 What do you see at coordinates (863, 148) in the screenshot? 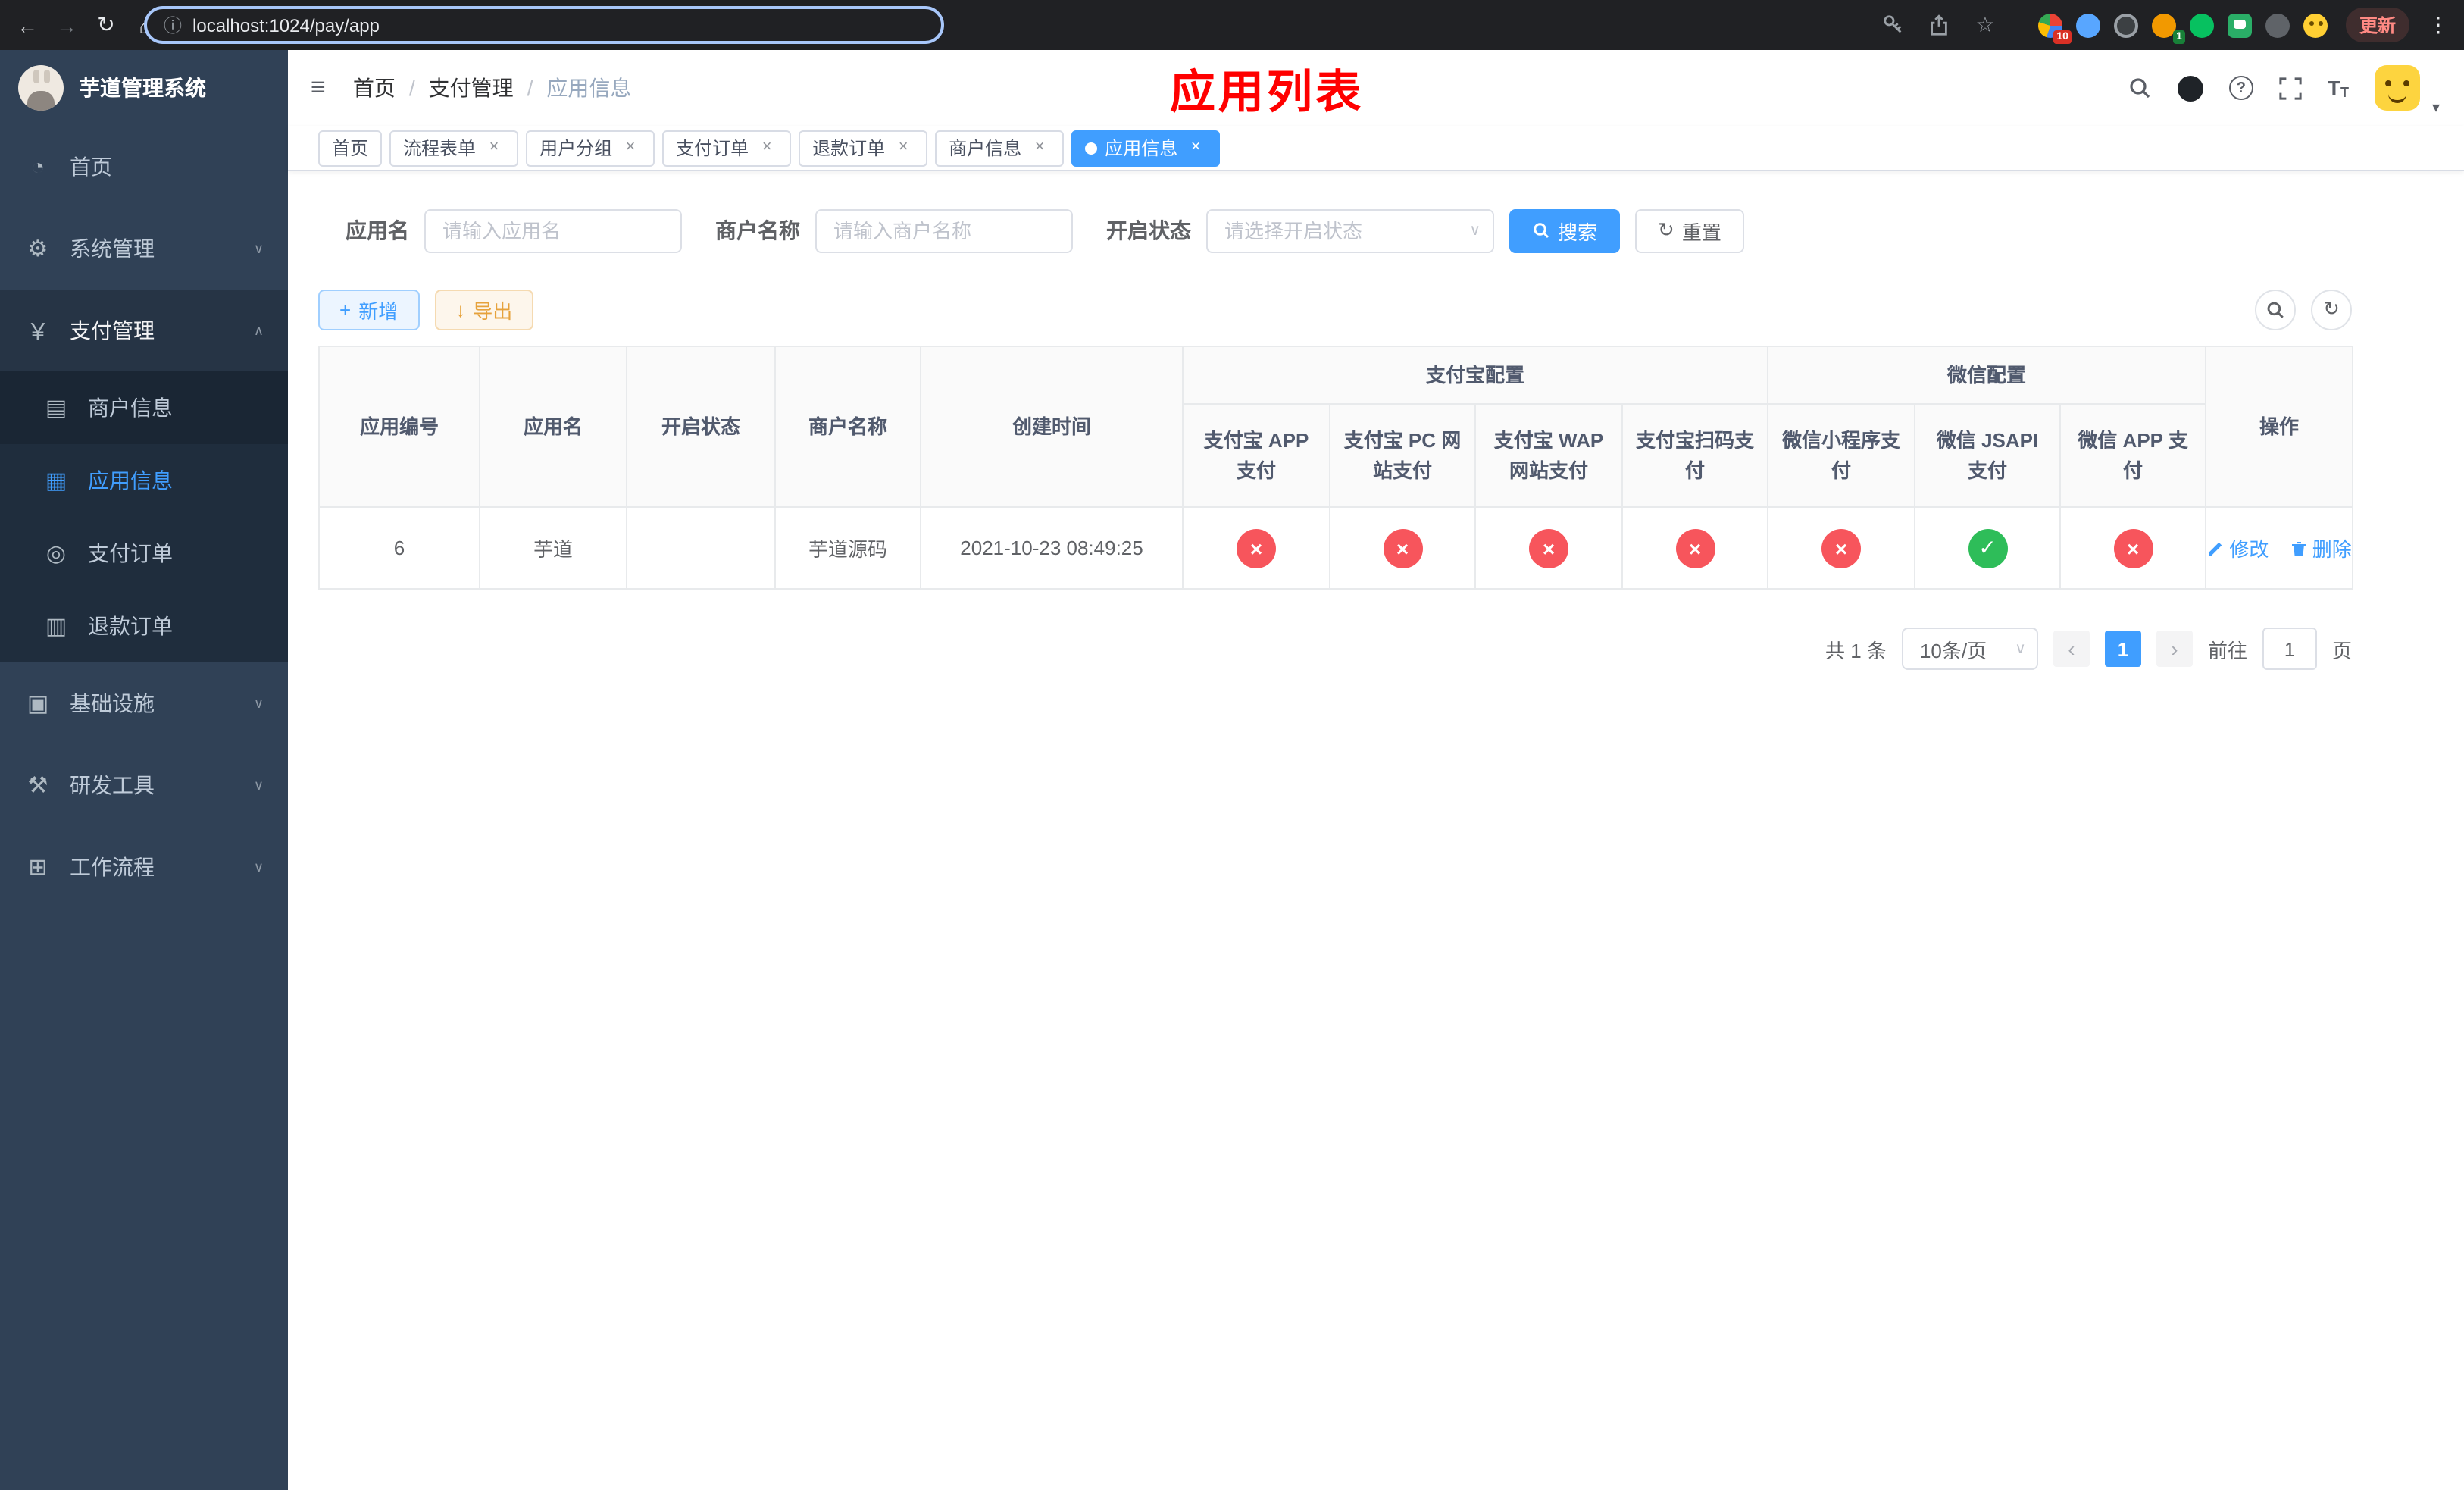
I see `tab-refund-orders: 退款订单 ×` at bounding box center [863, 148].